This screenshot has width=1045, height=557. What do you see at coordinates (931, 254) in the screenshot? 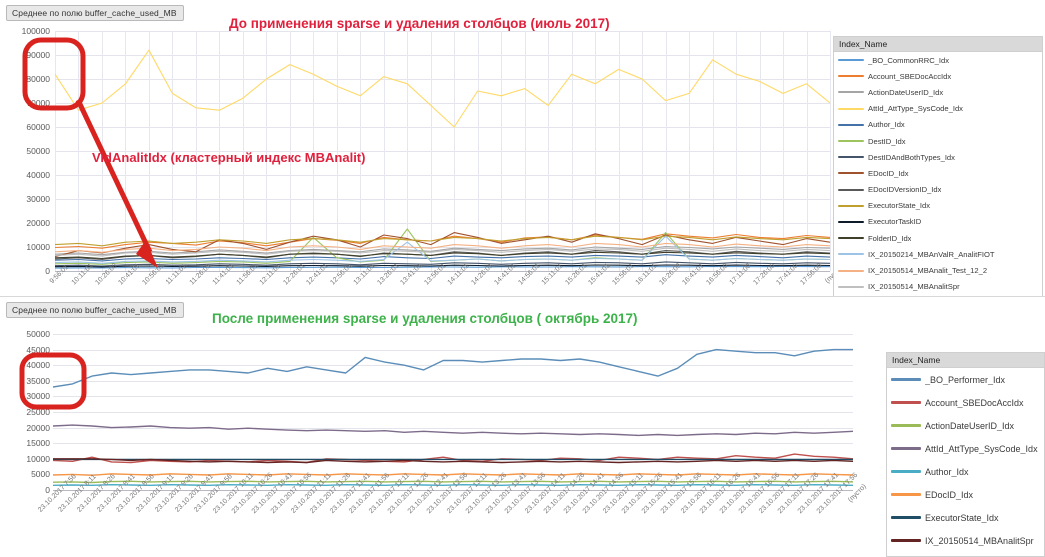
I see `legend-item-label: IX_20150214_MBAnValR_AnalitFIOT` at bounding box center [931, 254].